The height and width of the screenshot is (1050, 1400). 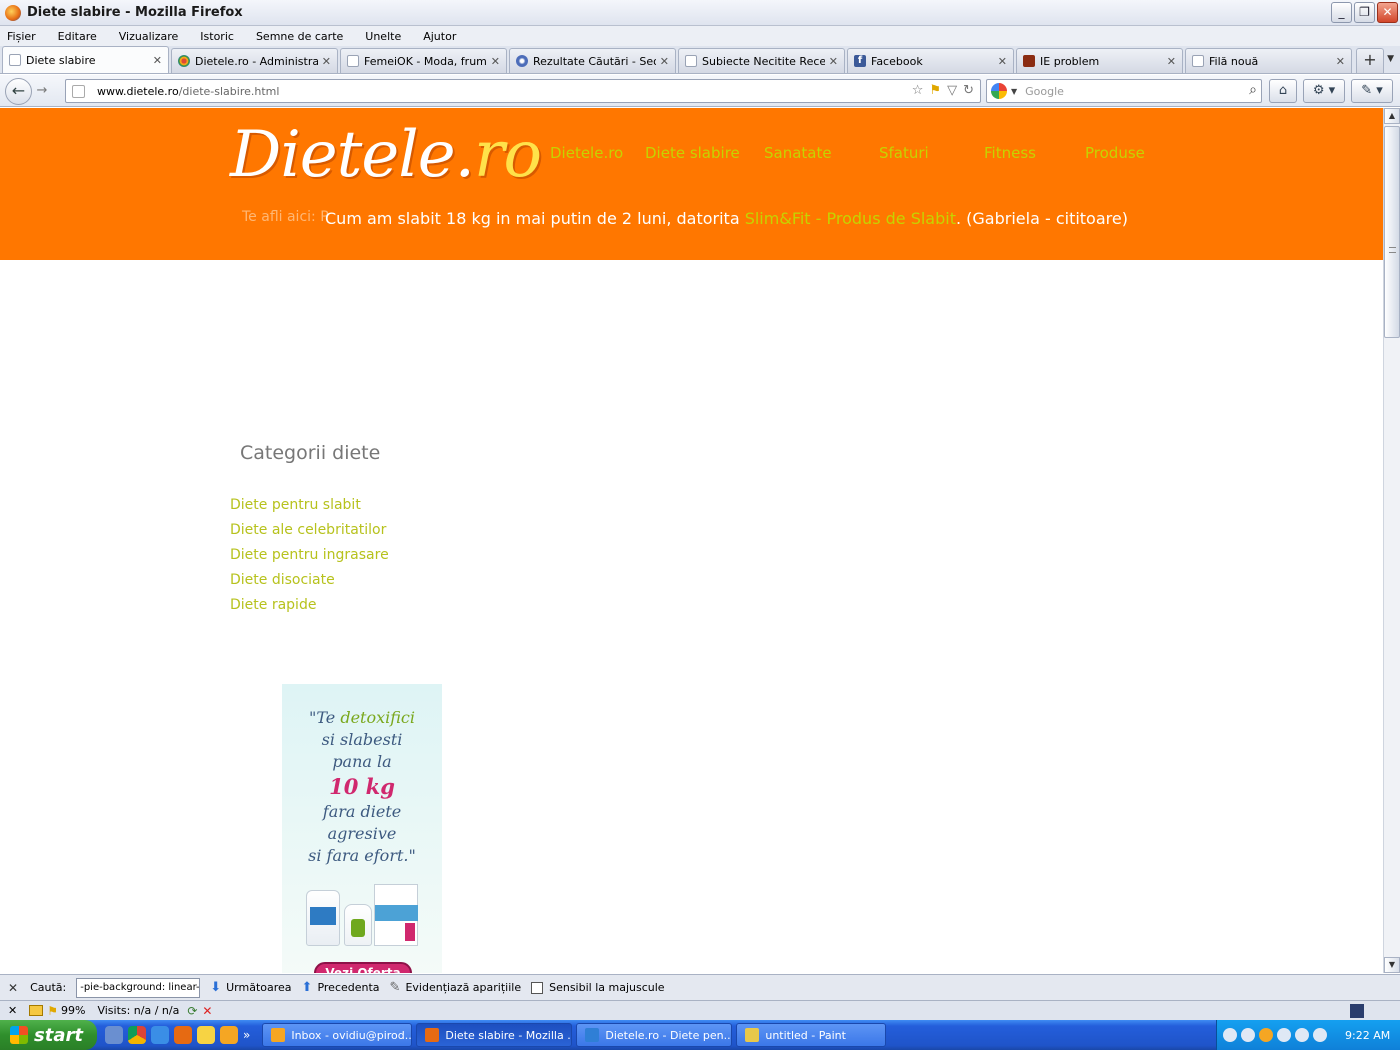 What do you see at coordinates (299, 36) in the screenshot?
I see `menu-bookmarks: Semne de carte` at bounding box center [299, 36].